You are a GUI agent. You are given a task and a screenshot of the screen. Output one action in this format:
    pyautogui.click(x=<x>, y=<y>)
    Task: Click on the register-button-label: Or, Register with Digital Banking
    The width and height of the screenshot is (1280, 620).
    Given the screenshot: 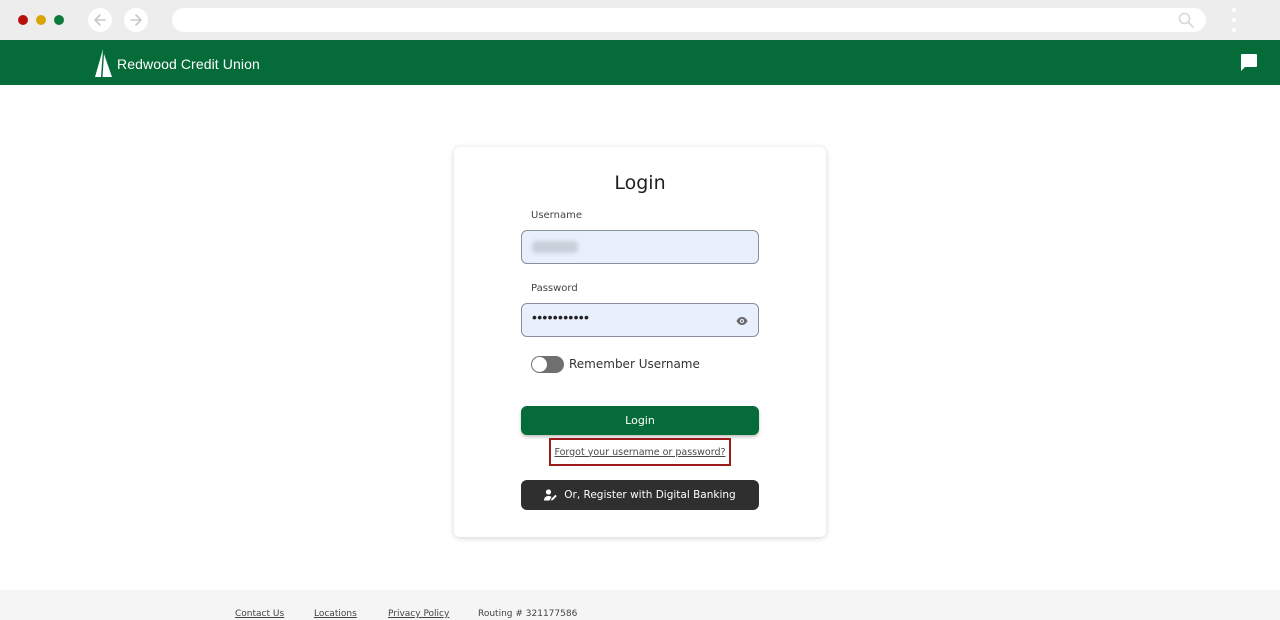 What is the action you would take?
    pyautogui.click(x=650, y=495)
    